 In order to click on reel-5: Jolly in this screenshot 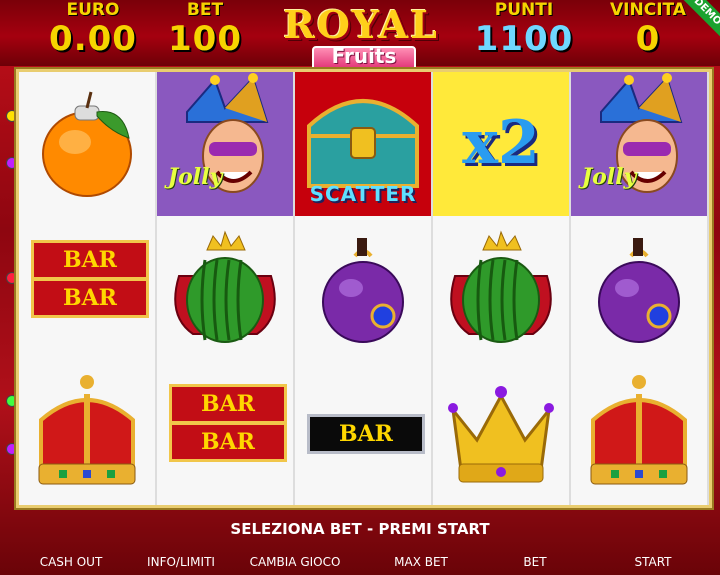, I will do `click(640, 288)`.